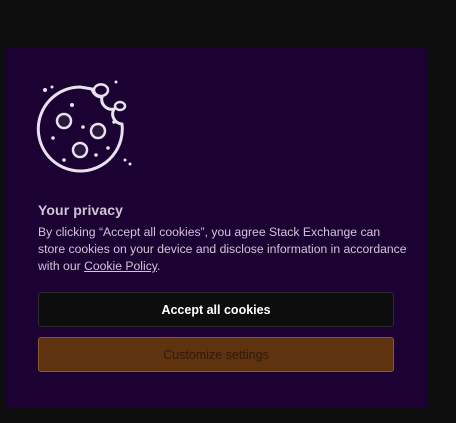 Image resolution: width=456 pixels, height=423 pixels. I want to click on privacy-title: Your privacy, so click(80, 210).